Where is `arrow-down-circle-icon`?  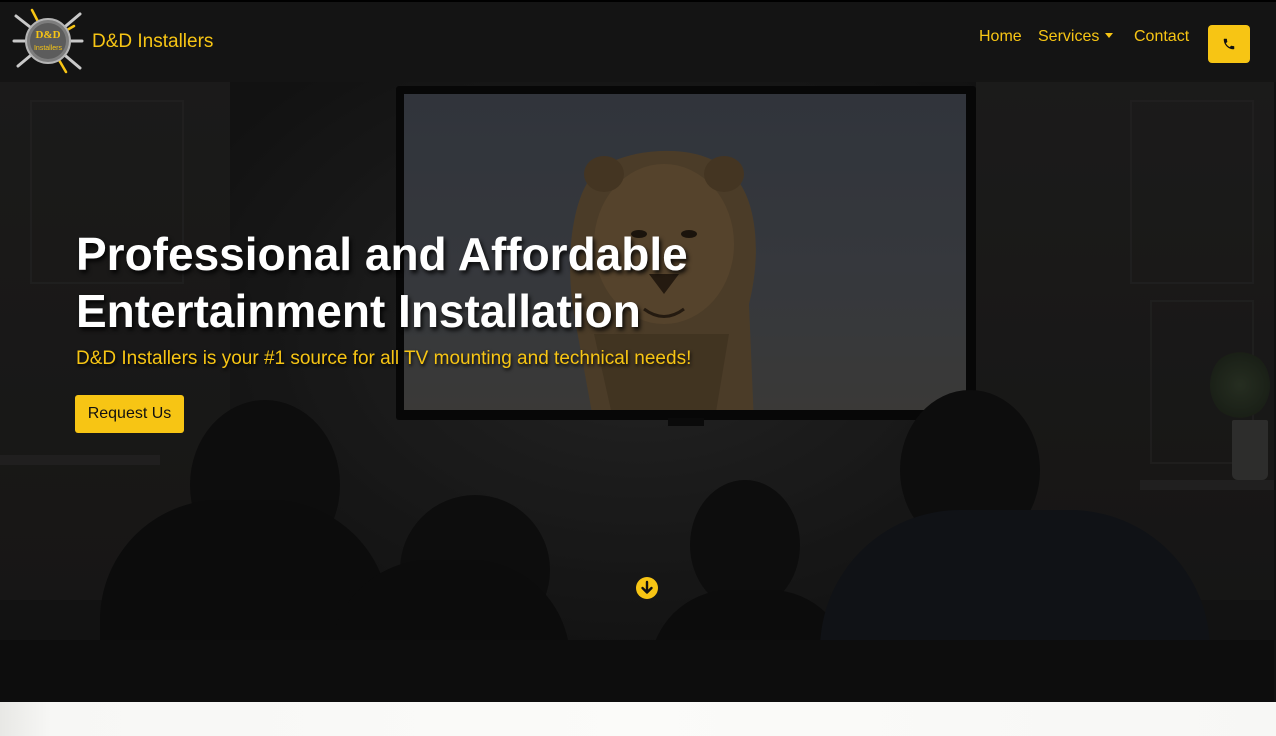
arrow-down-circle-icon is located at coordinates (647, 588).